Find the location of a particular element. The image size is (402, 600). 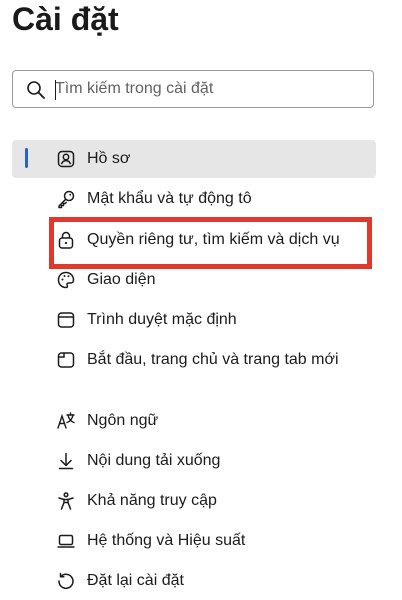

nav-label-default-browser: Trình duyệt mặc định is located at coordinates (162, 319).